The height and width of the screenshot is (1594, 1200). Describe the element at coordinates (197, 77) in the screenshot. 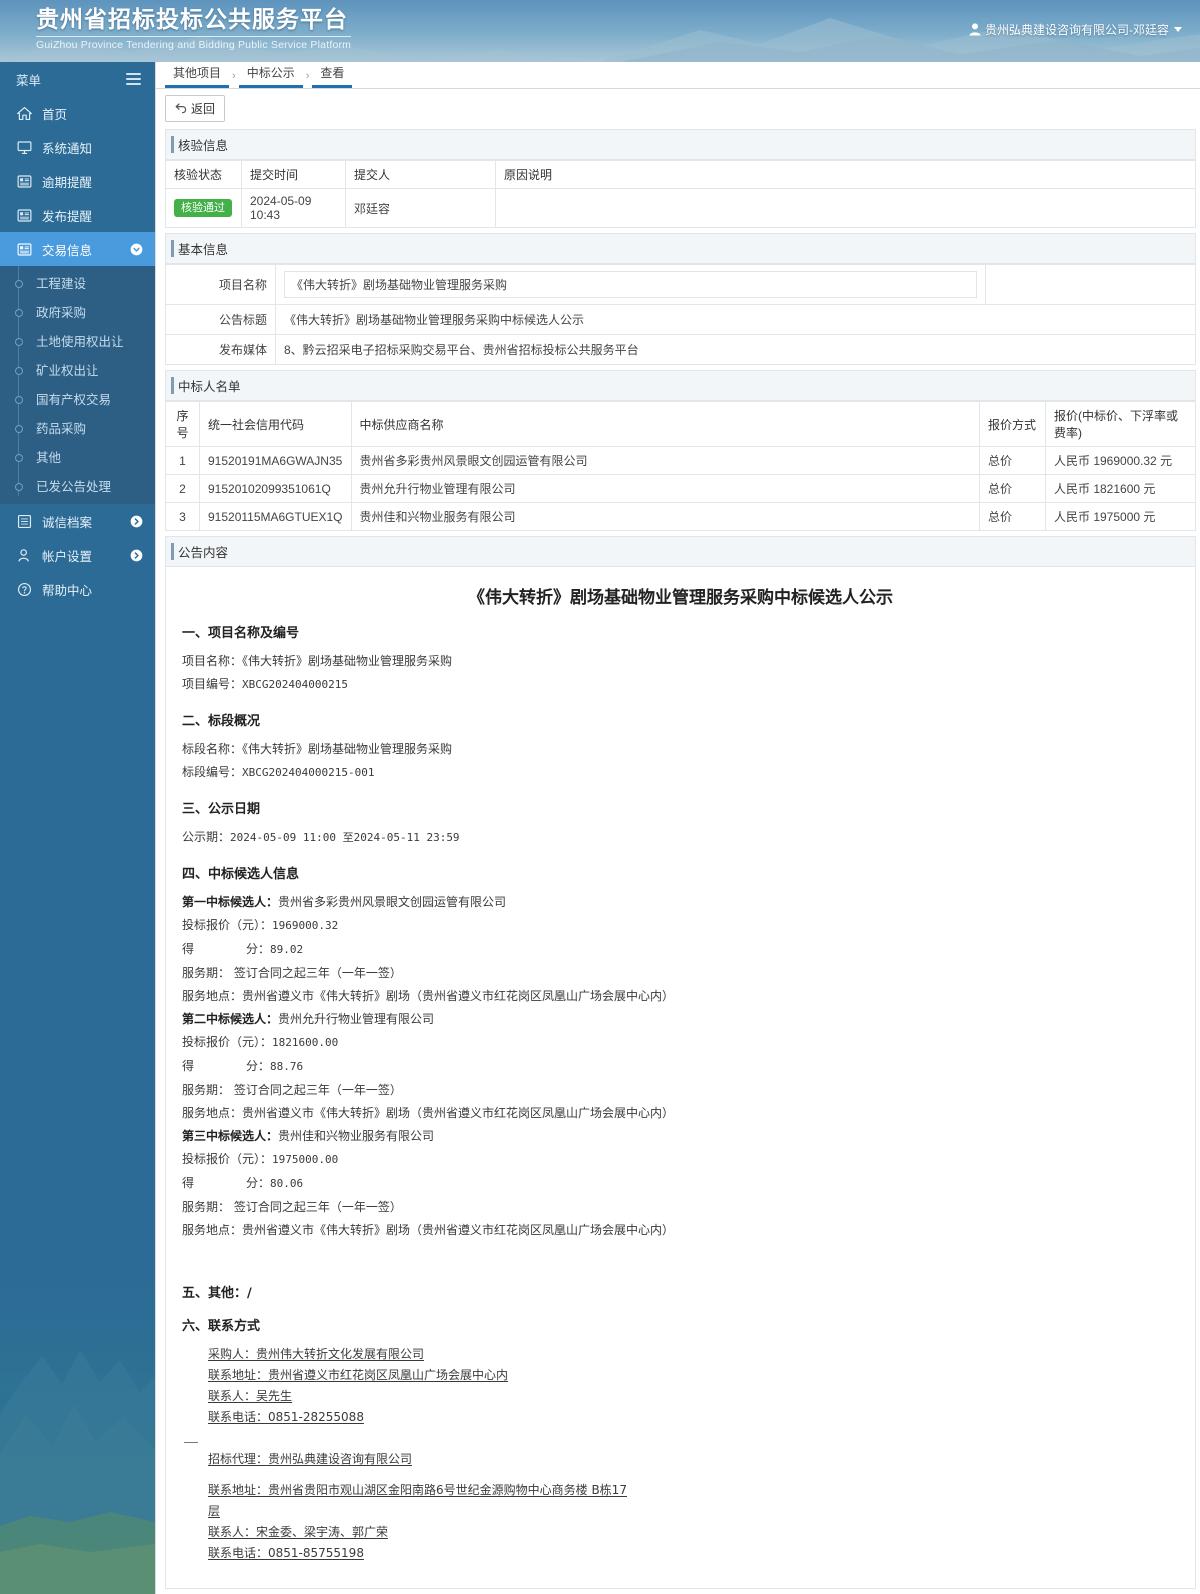

I see `breadcrumb-item-other-projects: 其他项目` at that location.